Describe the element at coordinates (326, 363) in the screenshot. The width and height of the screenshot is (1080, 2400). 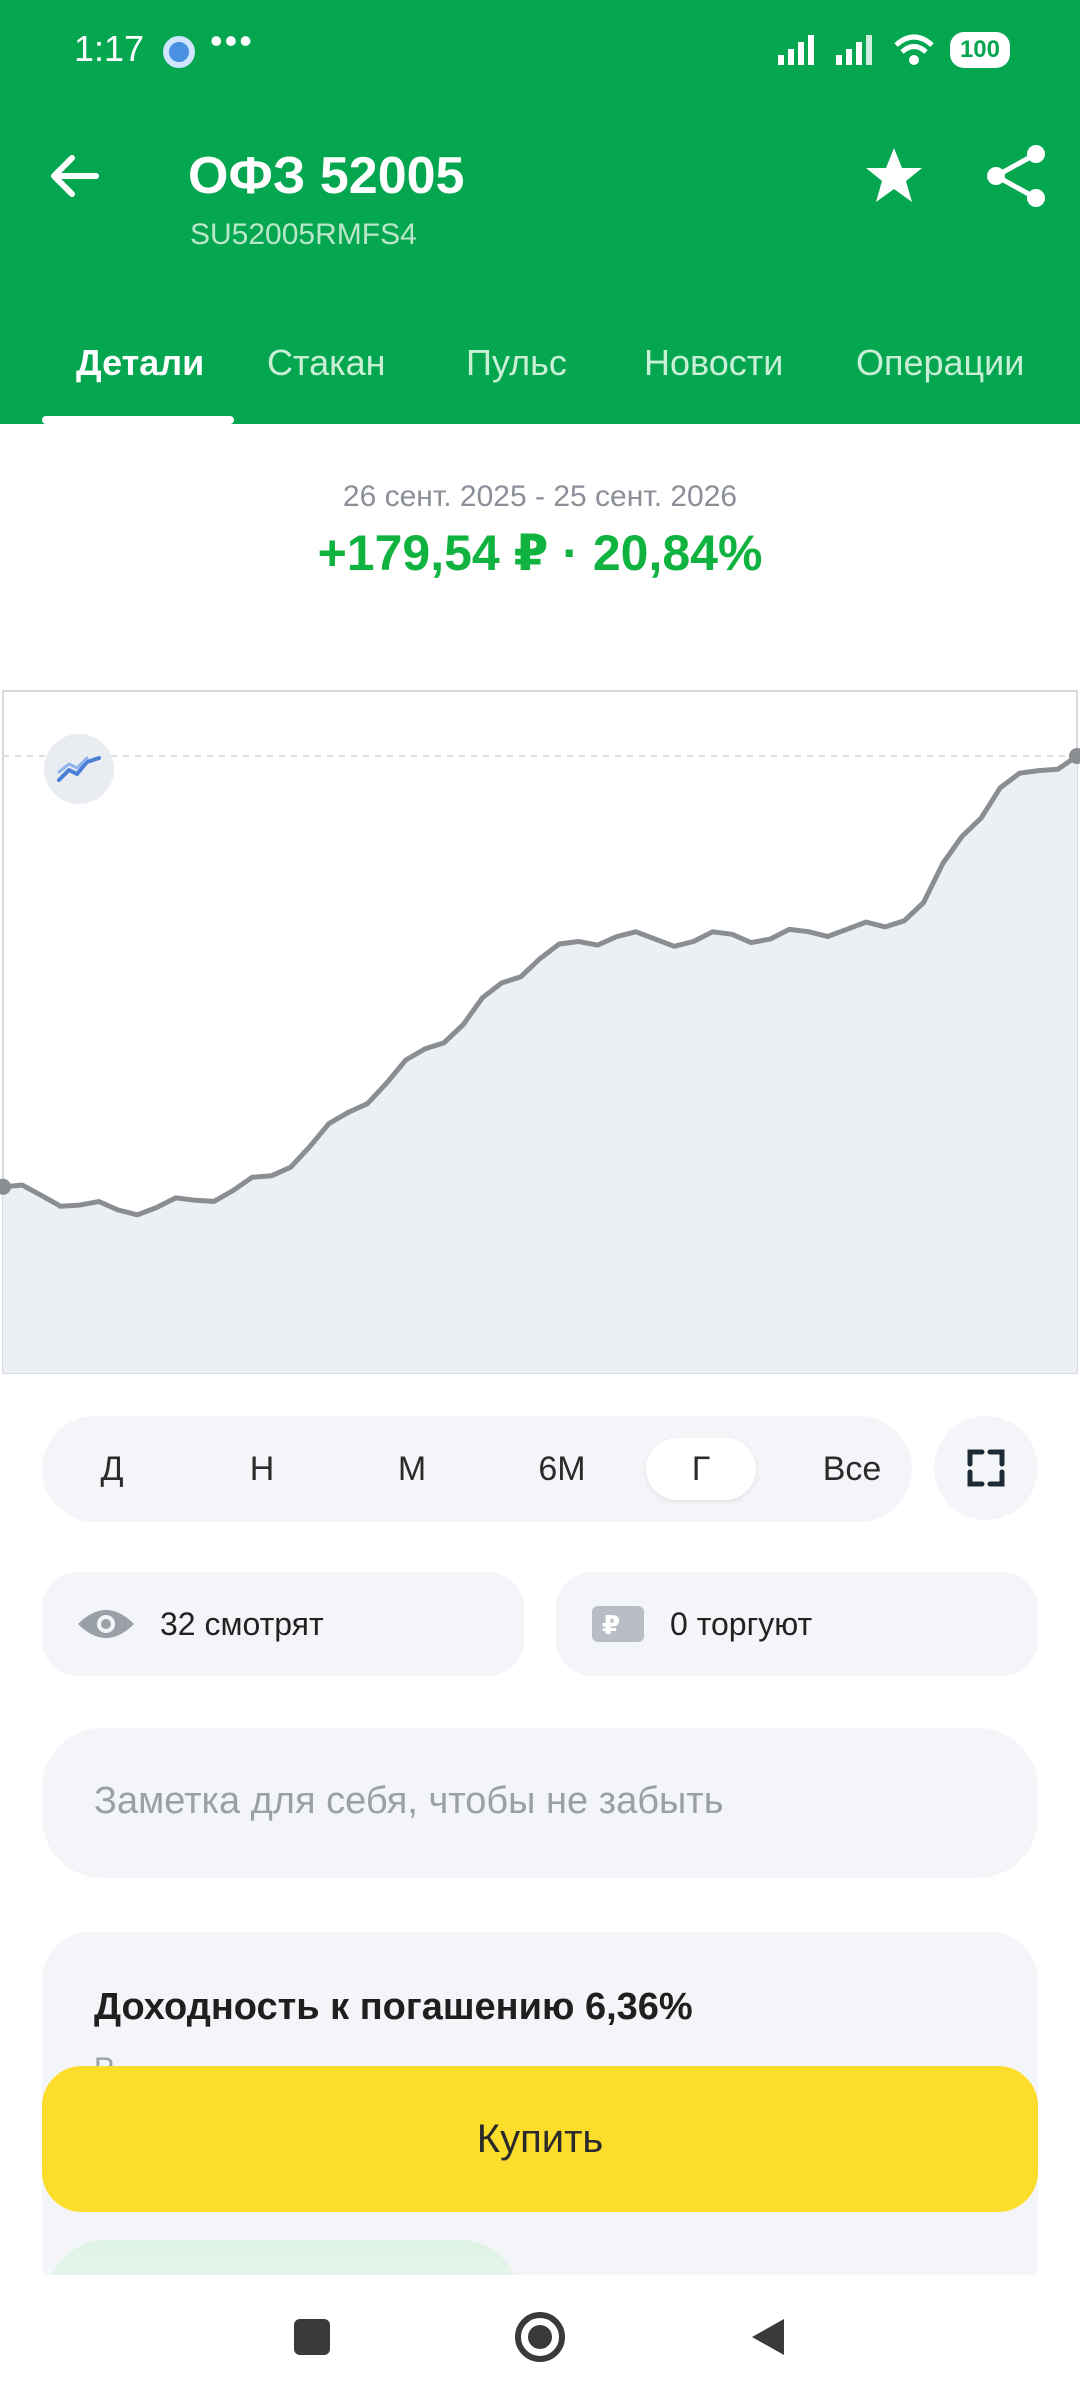
I see `tab-orderbook: Стакан` at that location.